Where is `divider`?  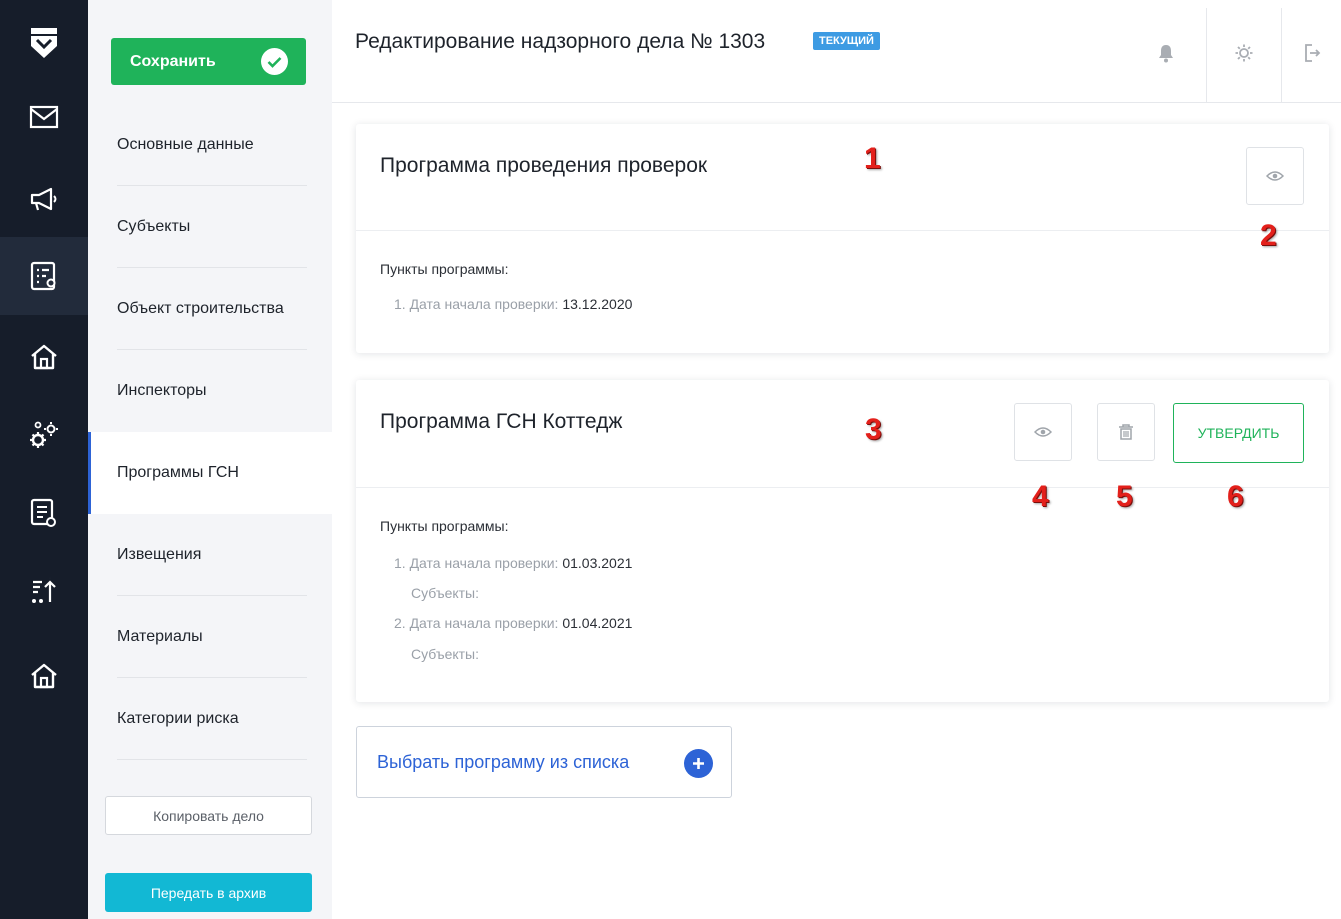
divider is located at coordinates (212, 759).